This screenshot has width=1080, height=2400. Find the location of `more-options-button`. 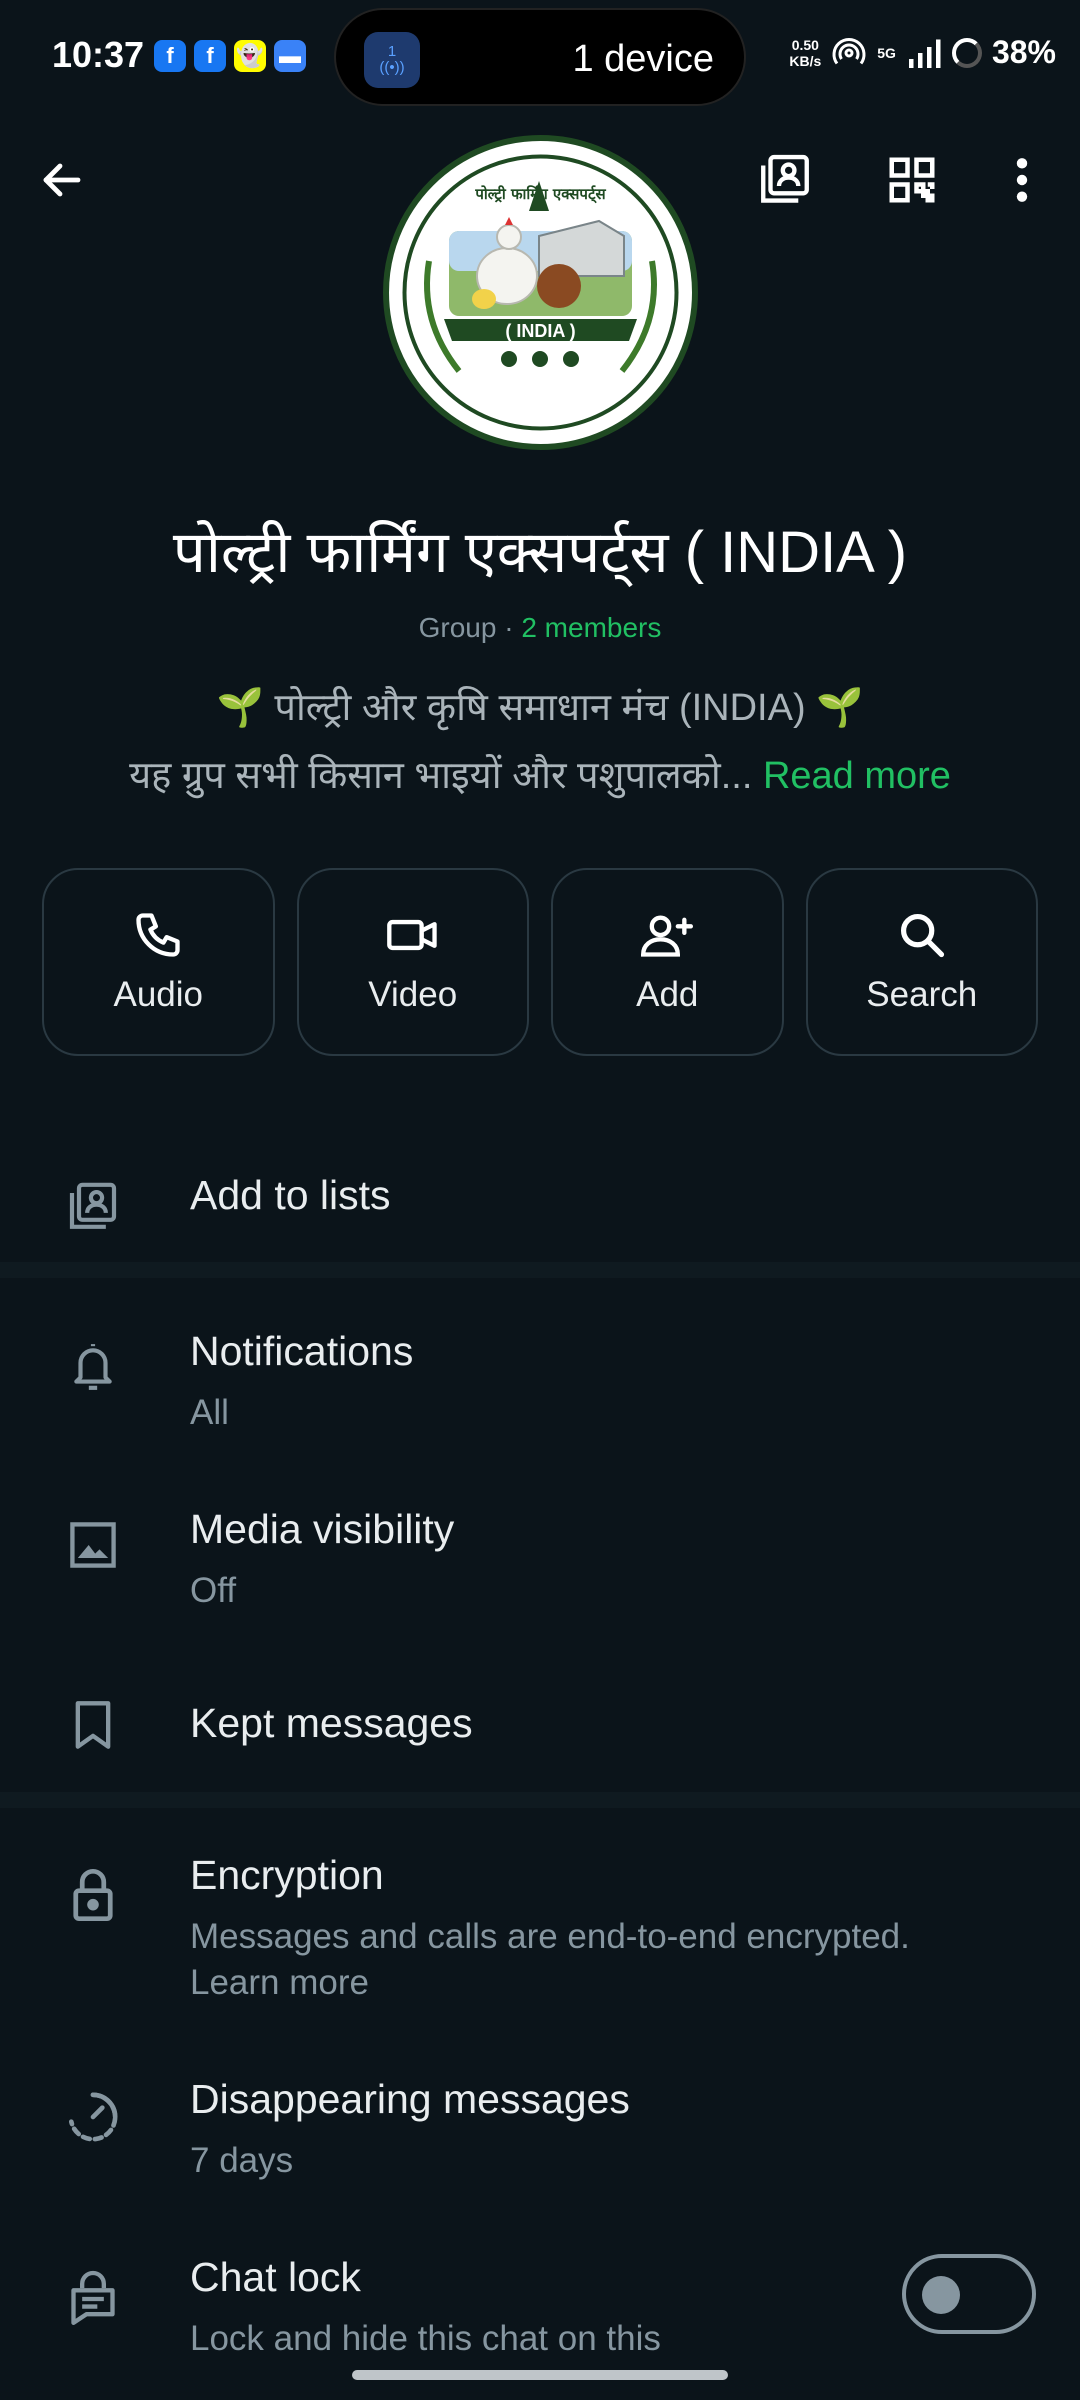

more-options-button is located at coordinates (1022, 180).